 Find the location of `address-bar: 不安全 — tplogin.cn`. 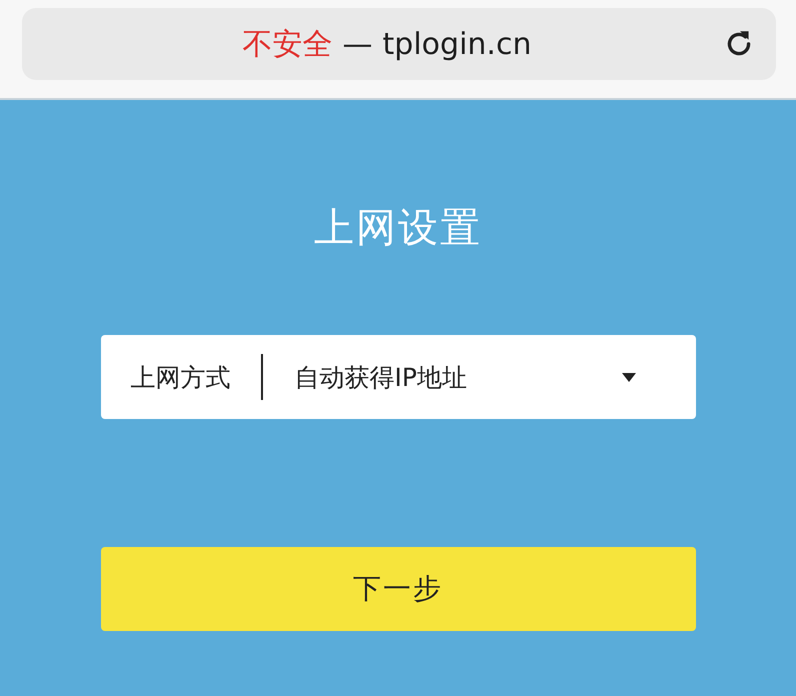

address-bar: 不安全 — tplogin.cn is located at coordinates (399, 44).